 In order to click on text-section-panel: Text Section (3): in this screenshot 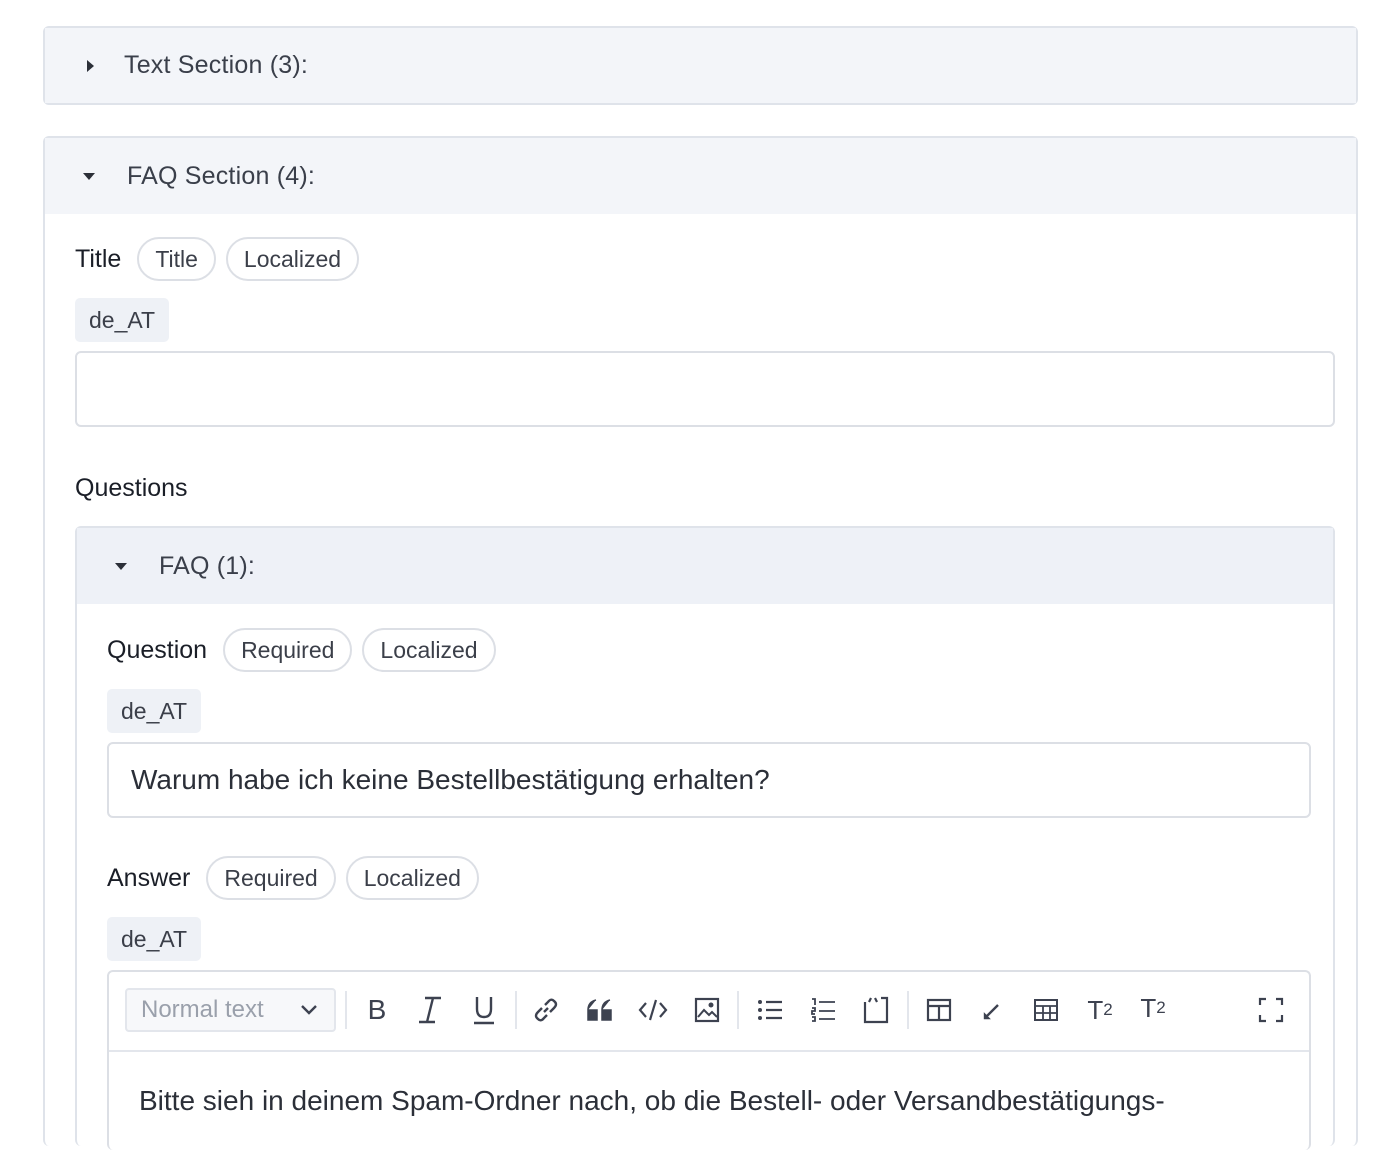, I will do `click(700, 65)`.